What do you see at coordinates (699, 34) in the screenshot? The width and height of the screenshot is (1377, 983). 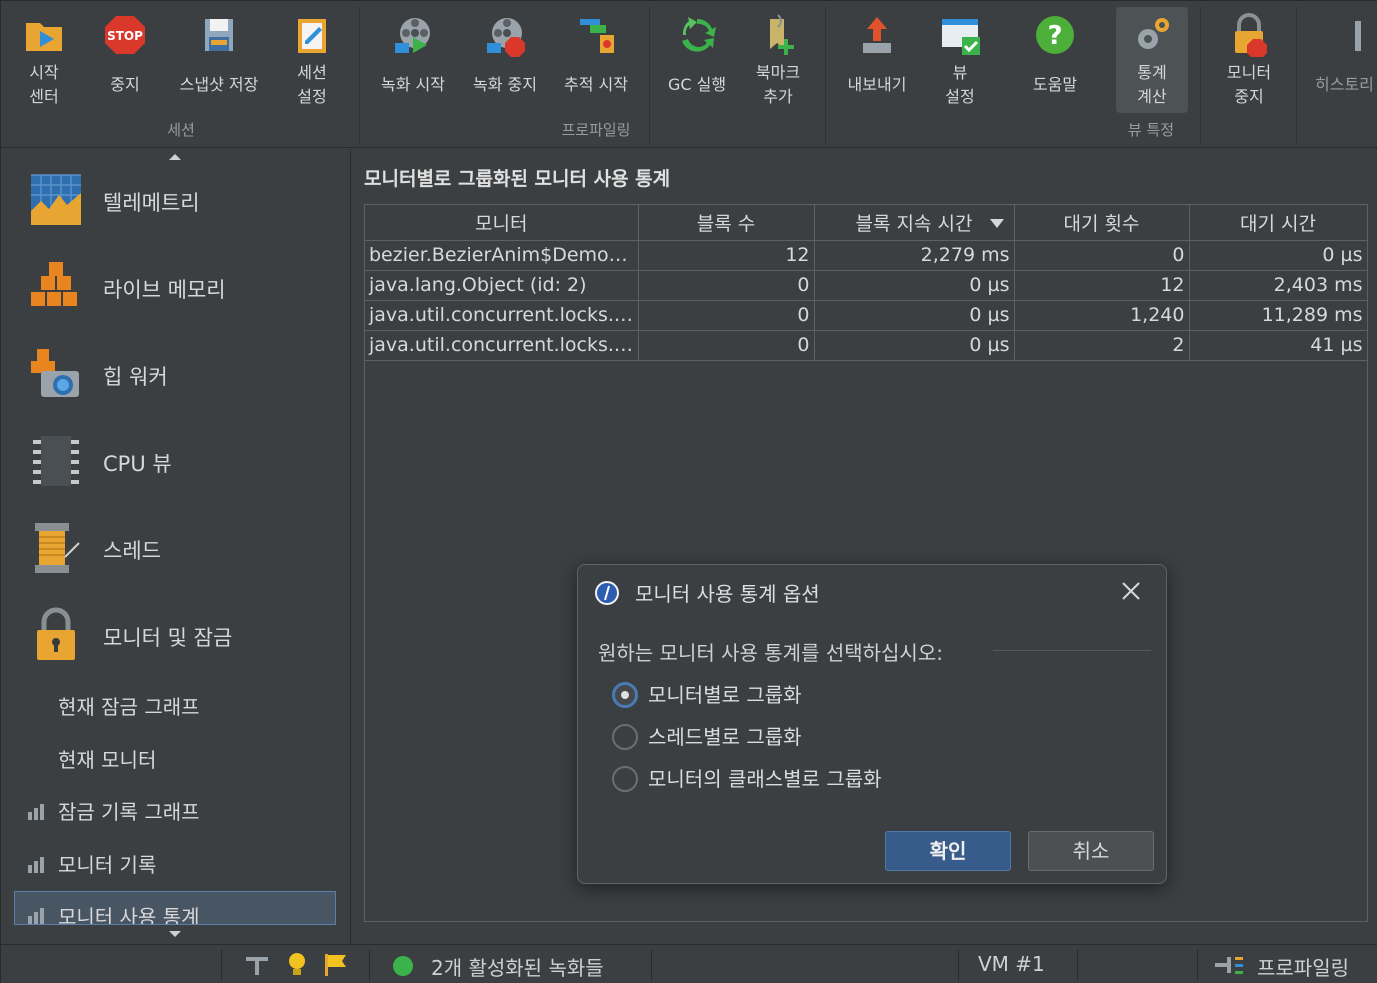 I see `gc-icon` at bounding box center [699, 34].